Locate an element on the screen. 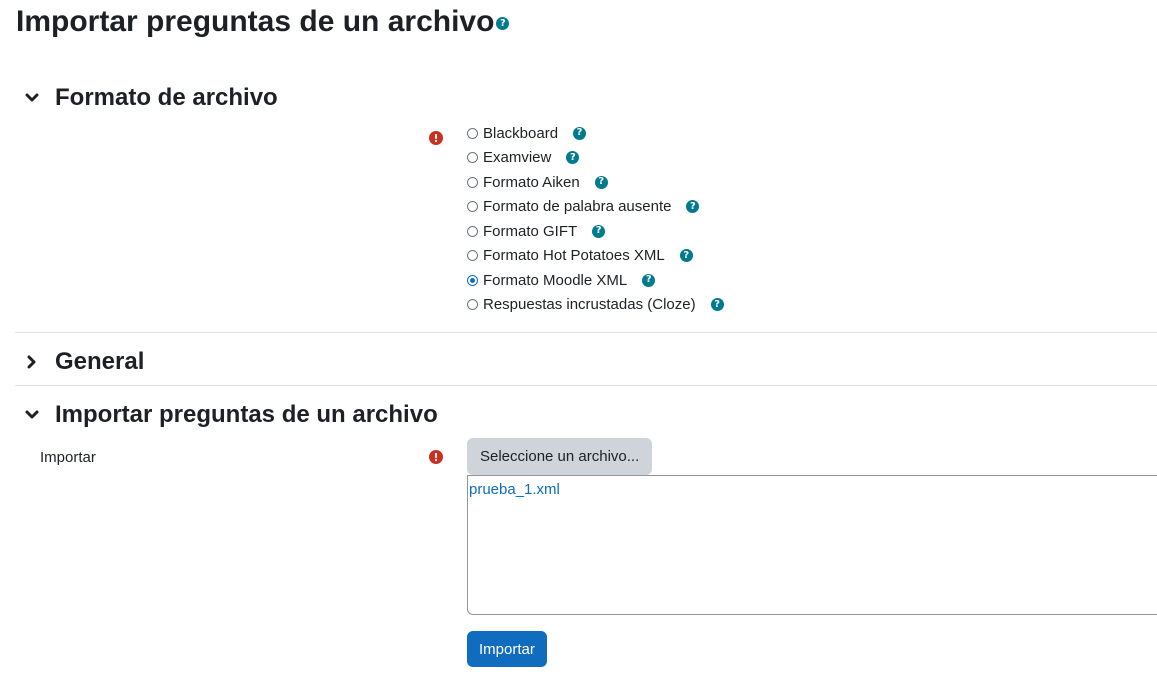  page-title: Importar preguntas de un archivo ? is located at coordinates (263, 22).